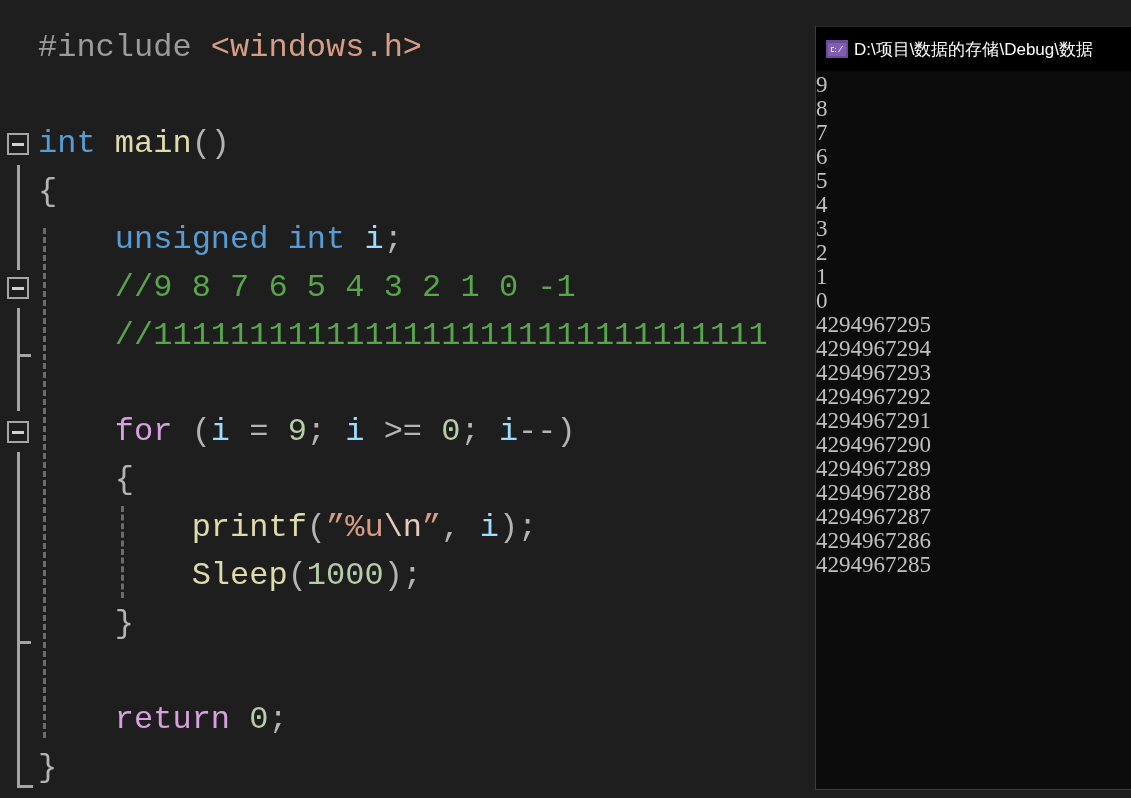 The height and width of the screenshot is (798, 1131). Describe the element at coordinates (973, 49) in the screenshot. I see `window-title: D:\项目\数据的存储\Debug\数据` at that location.